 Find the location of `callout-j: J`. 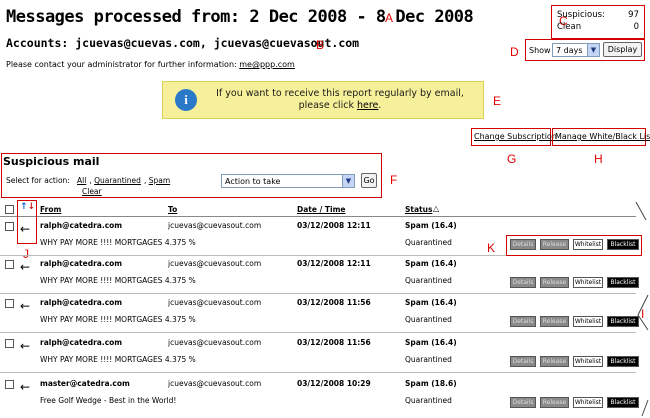

callout-j: J is located at coordinates (26, 254).